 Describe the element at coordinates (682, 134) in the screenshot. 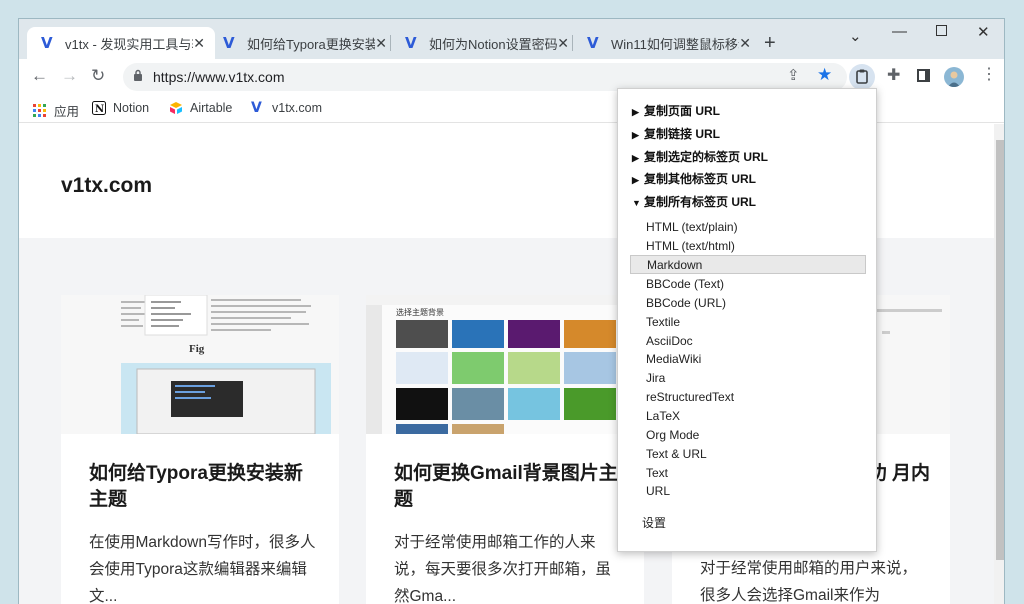

I see `section-label: 复制链接 URL` at that location.